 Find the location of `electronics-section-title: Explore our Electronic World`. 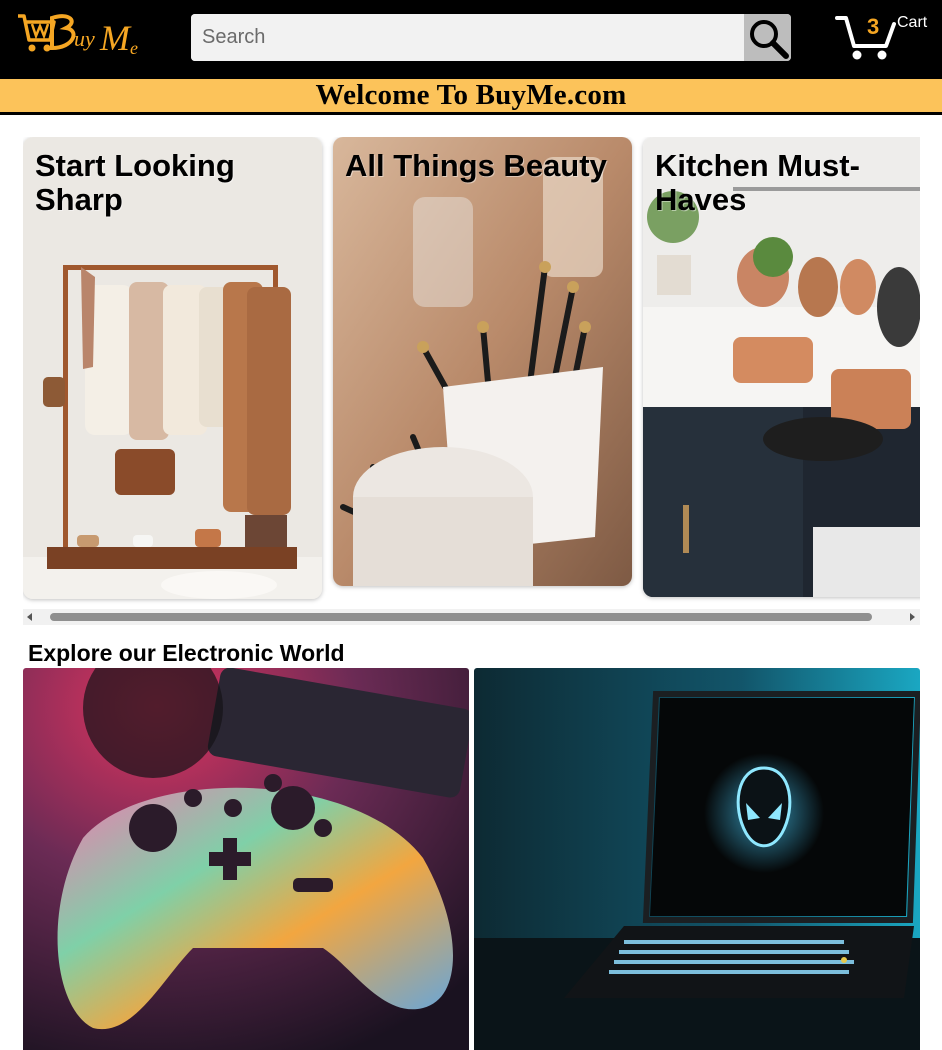

electronics-section-title: Explore our Electronic World is located at coordinates (186, 653).